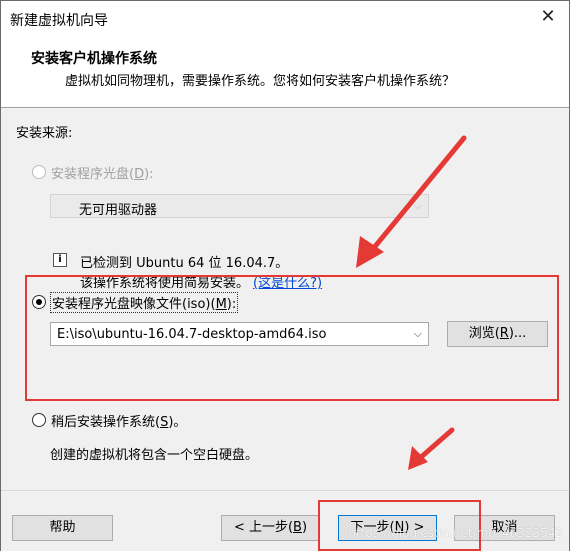  What do you see at coordinates (106, 422) in the screenshot?
I see `later-label-pre: 稍后安装操作系统(` at bounding box center [106, 422].